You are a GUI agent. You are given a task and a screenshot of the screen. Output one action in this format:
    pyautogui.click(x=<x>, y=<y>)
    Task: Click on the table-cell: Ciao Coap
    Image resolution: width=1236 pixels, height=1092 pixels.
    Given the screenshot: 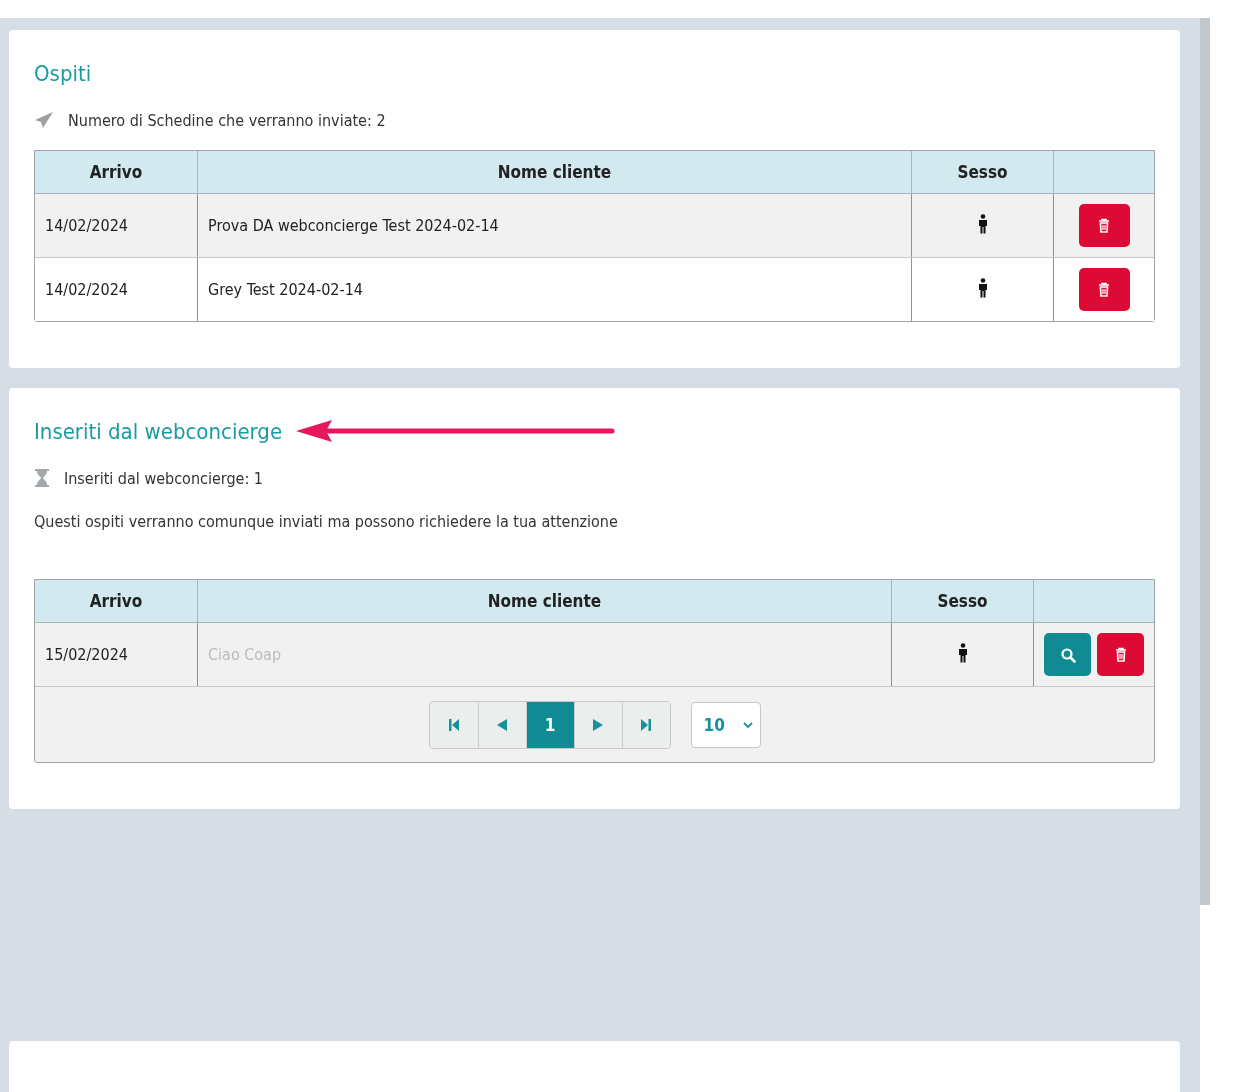 What is the action you would take?
    pyautogui.click(x=544, y=654)
    